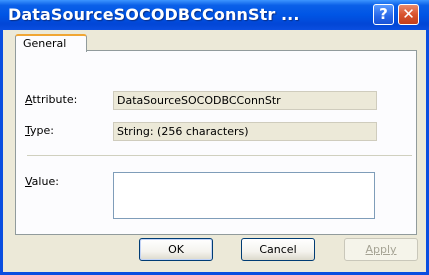  I want to click on attribute-label: Attribute:, so click(51, 99).